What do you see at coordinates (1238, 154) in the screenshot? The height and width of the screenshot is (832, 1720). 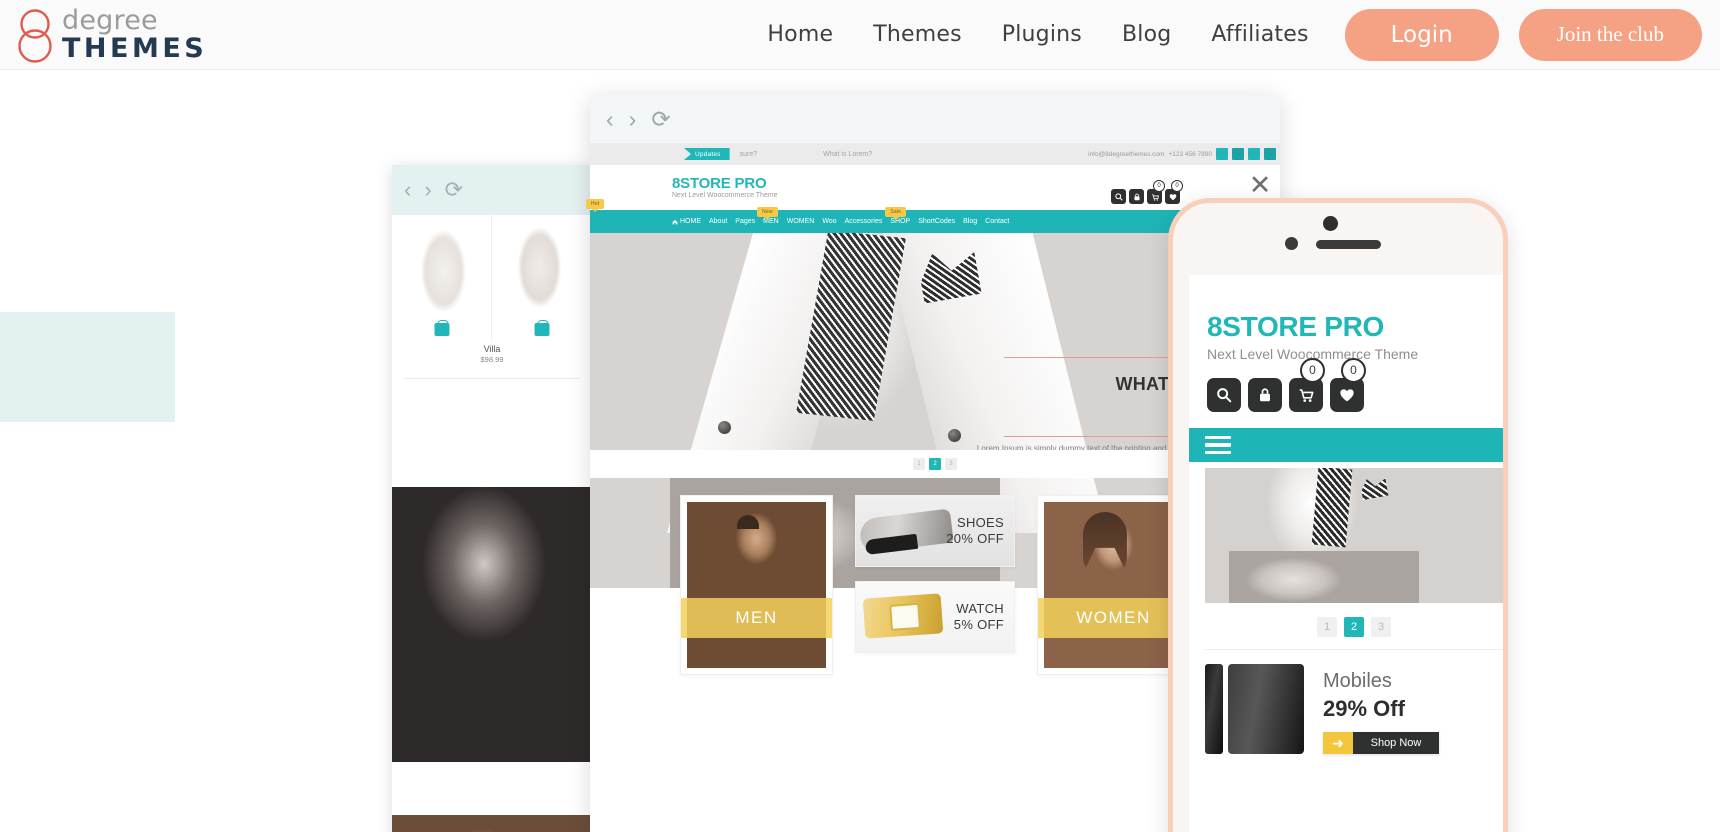 I see `twitter-icon` at bounding box center [1238, 154].